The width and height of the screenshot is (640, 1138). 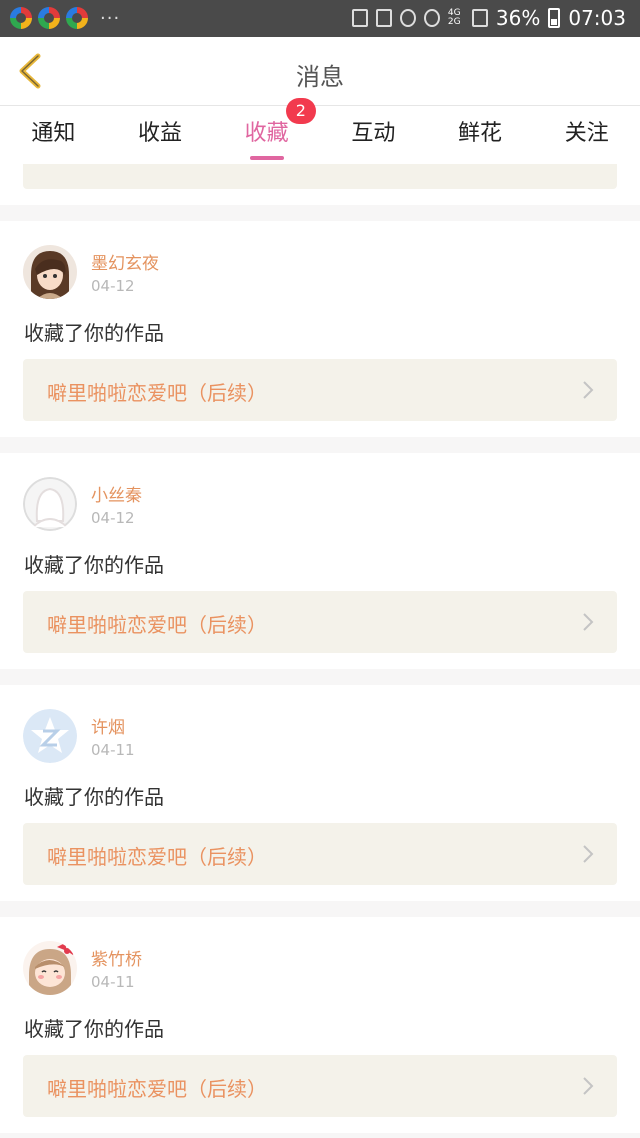 I want to click on tab-interactions: 互动, so click(x=373, y=135).